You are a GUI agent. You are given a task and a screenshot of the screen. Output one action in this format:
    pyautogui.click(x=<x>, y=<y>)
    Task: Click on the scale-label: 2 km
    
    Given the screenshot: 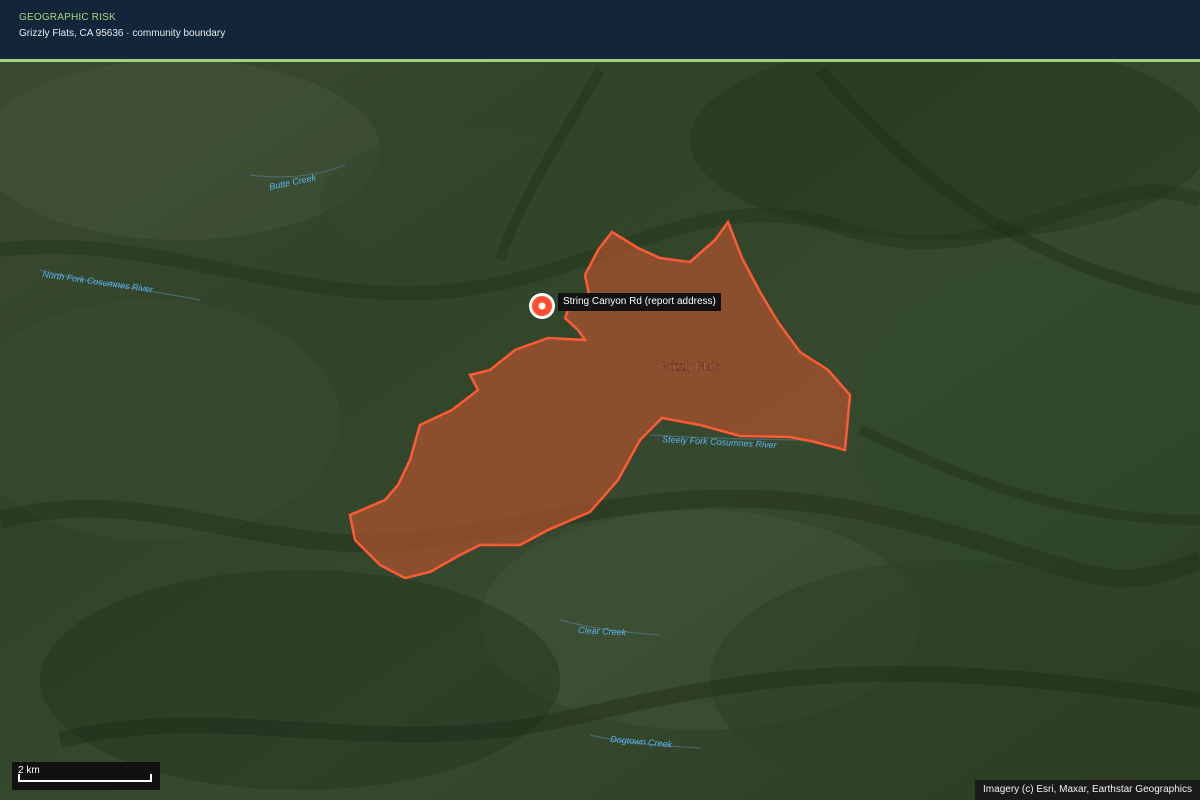 What is the action you would take?
    pyautogui.click(x=29, y=770)
    